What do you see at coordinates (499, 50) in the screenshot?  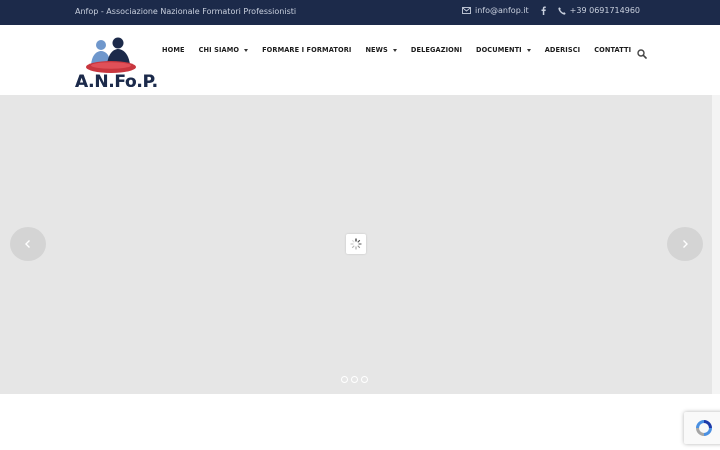 I see `nav-label: DOCUMENTI` at bounding box center [499, 50].